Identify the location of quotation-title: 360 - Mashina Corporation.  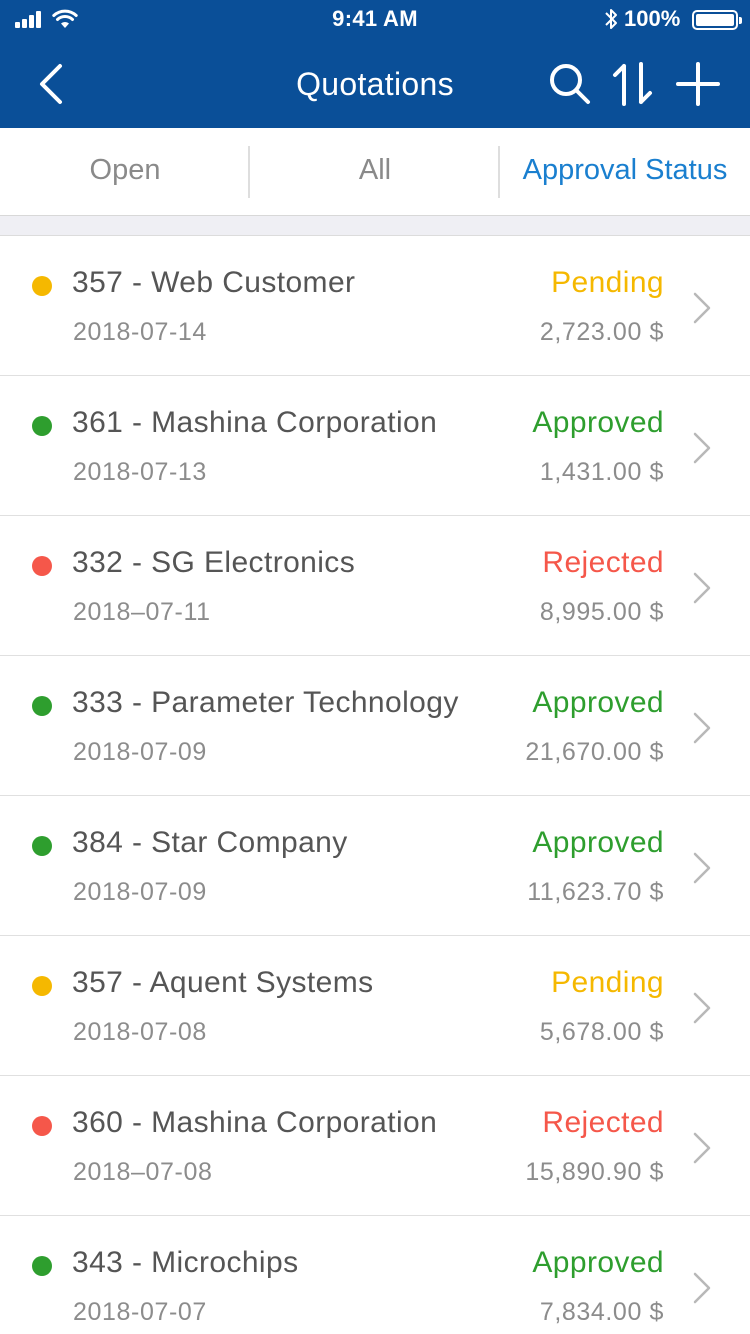
(255, 1122).